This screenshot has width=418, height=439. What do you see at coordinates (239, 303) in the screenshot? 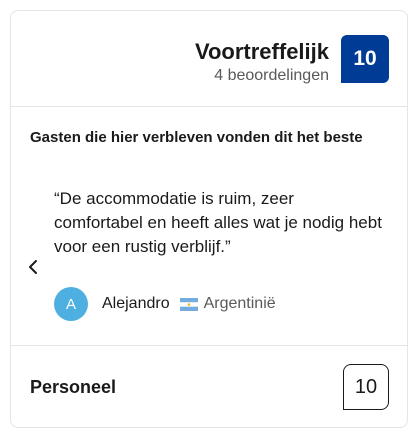
I see `reviewer-country: Argentinië` at bounding box center [239, 303].